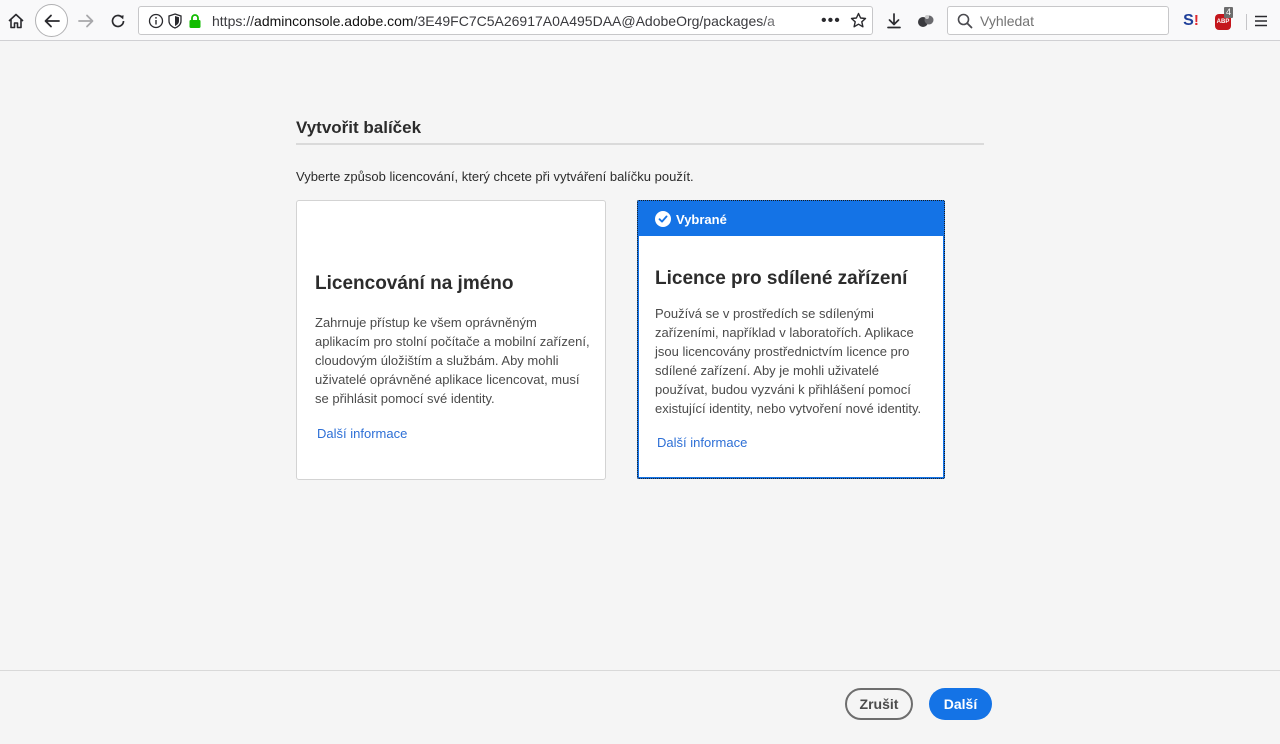 Image resolution: width=1280 pixels, height=744 pixels. Describe the element at coordinates (359, 127) in the screenshot. I see `page-title: Vytvořit balíček` at that location.